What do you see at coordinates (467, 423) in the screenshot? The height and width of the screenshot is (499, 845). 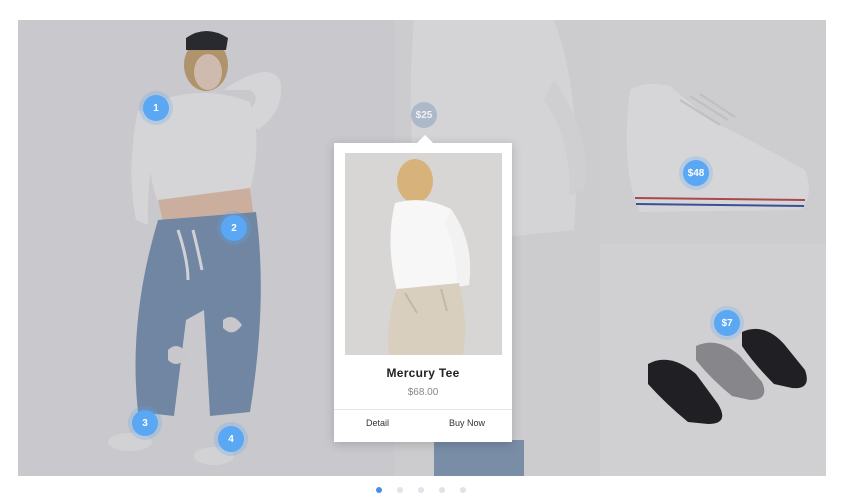 I see `buy-now-button: Buy Now` at bounding box center [467, 423].